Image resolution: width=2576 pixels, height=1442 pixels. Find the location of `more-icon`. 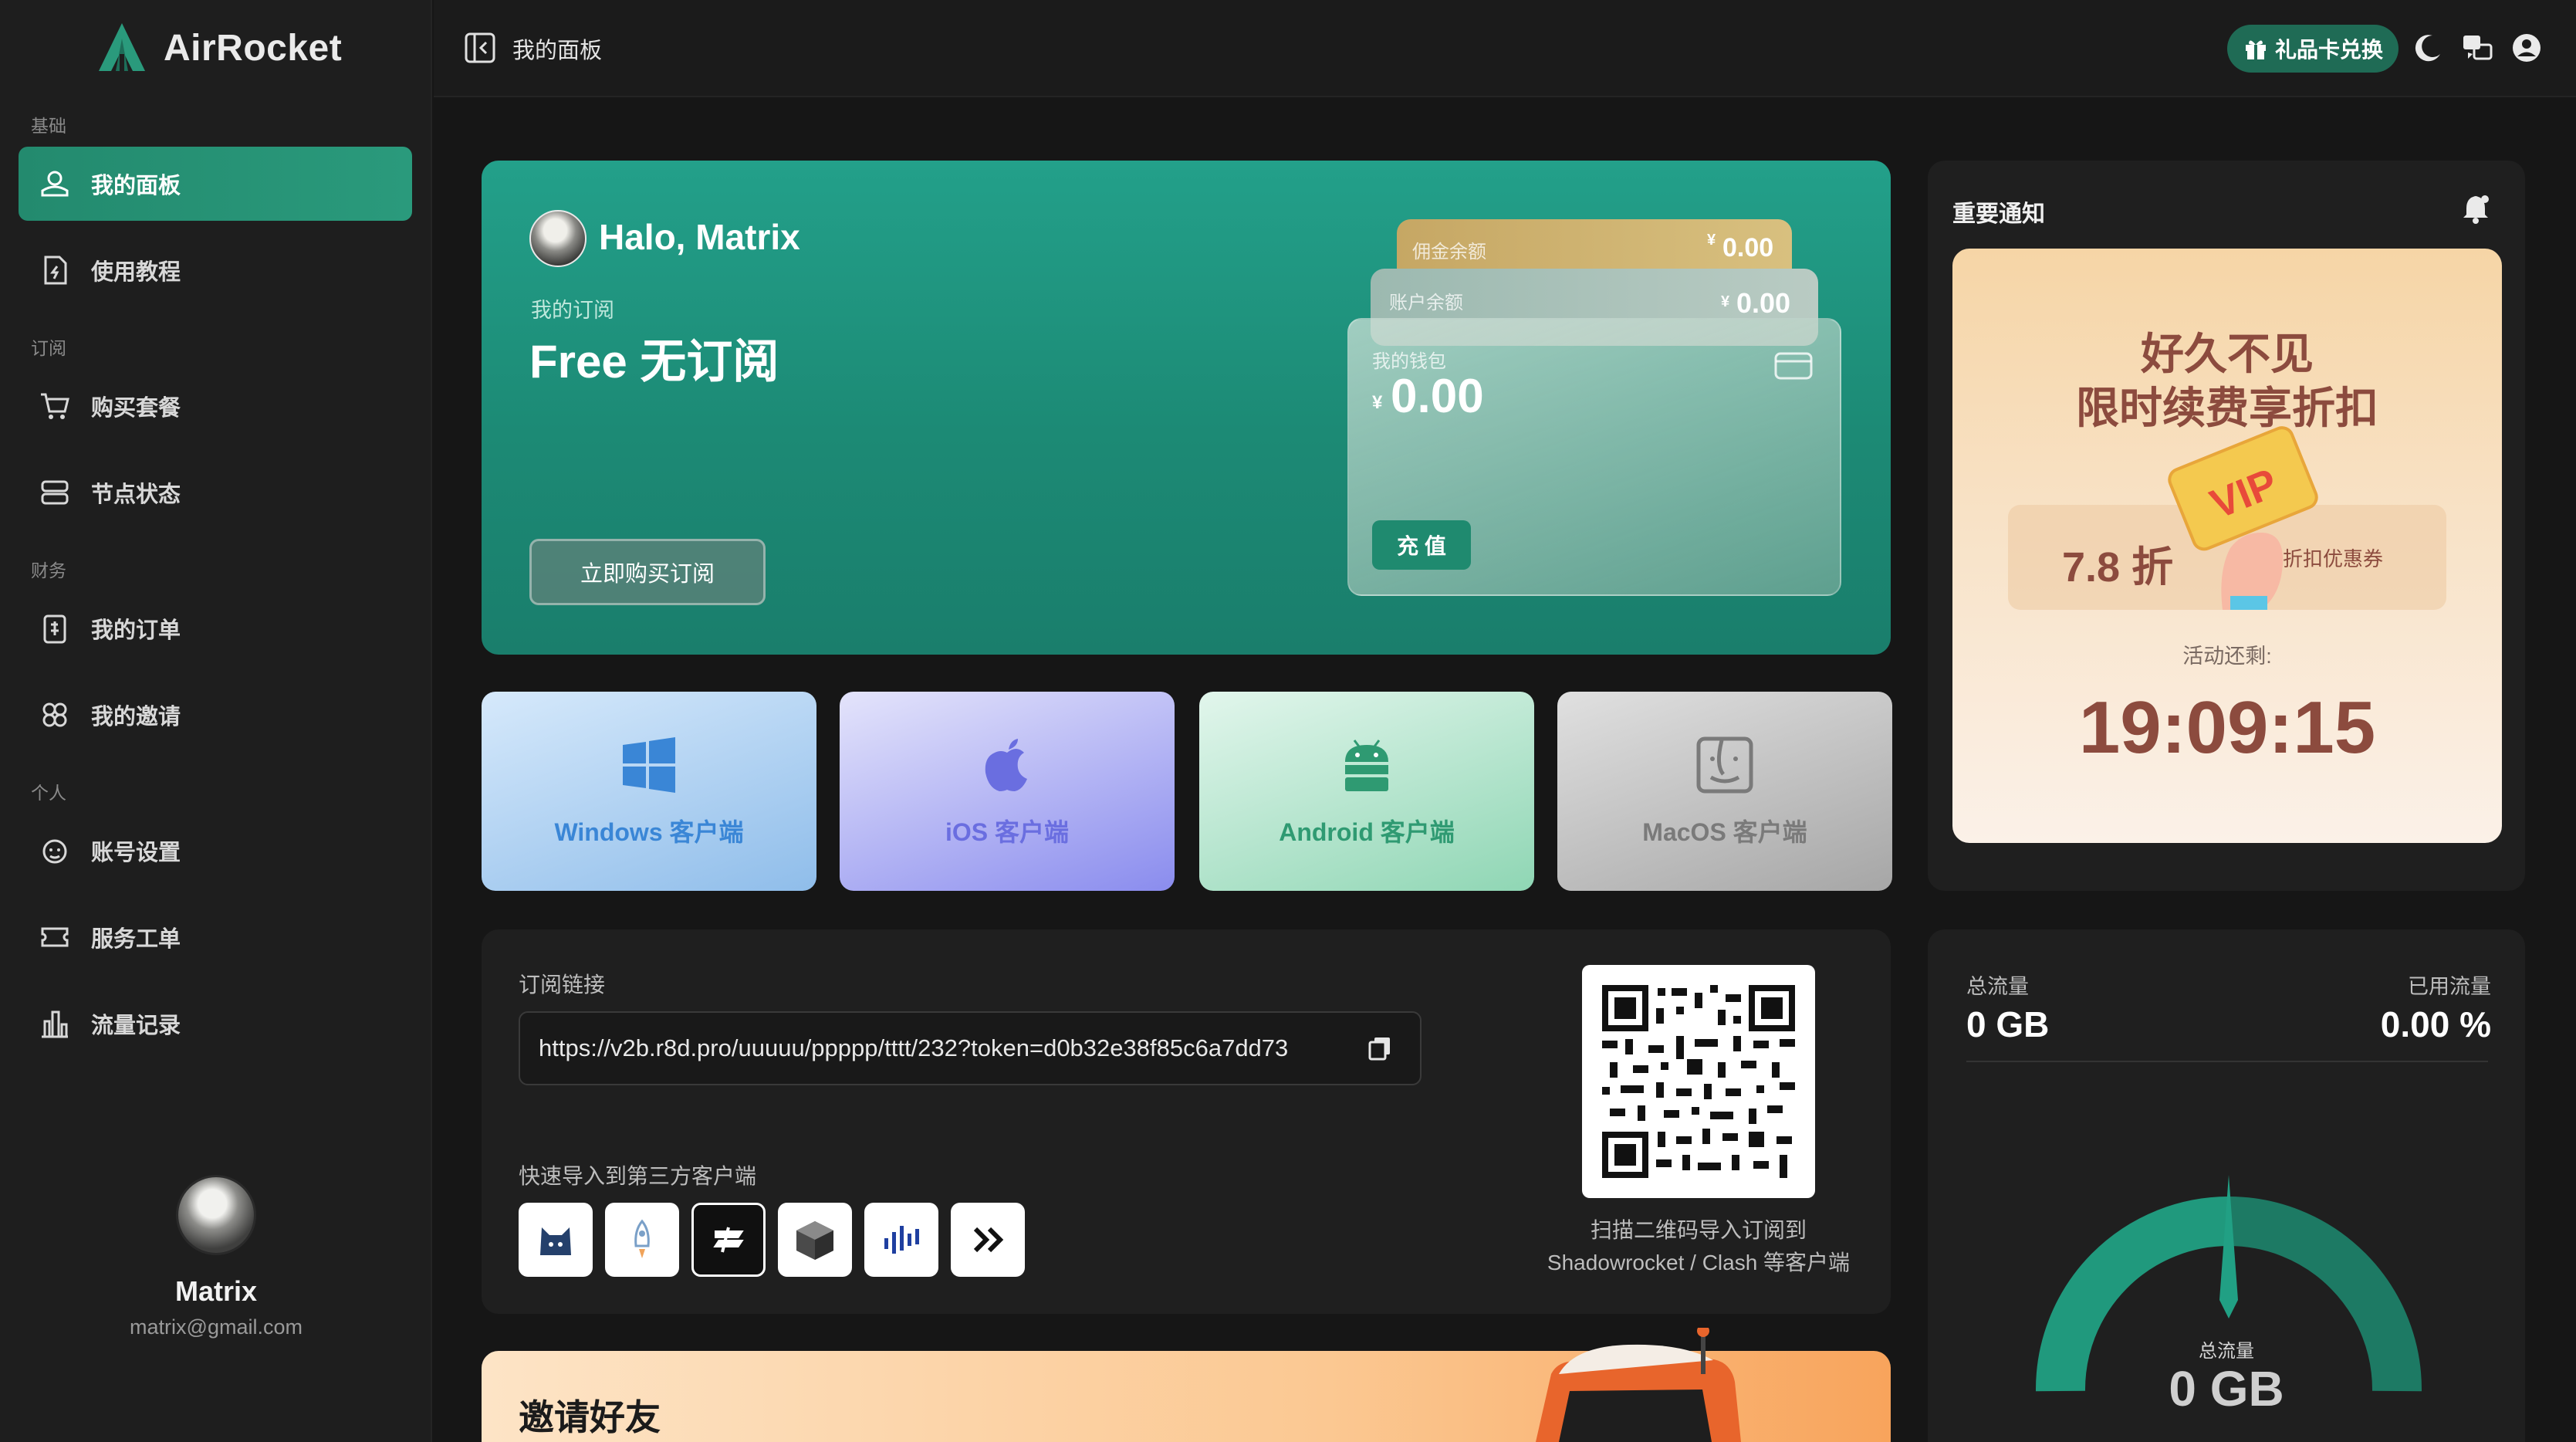

more-icon is located at coordinates (988, 1240).